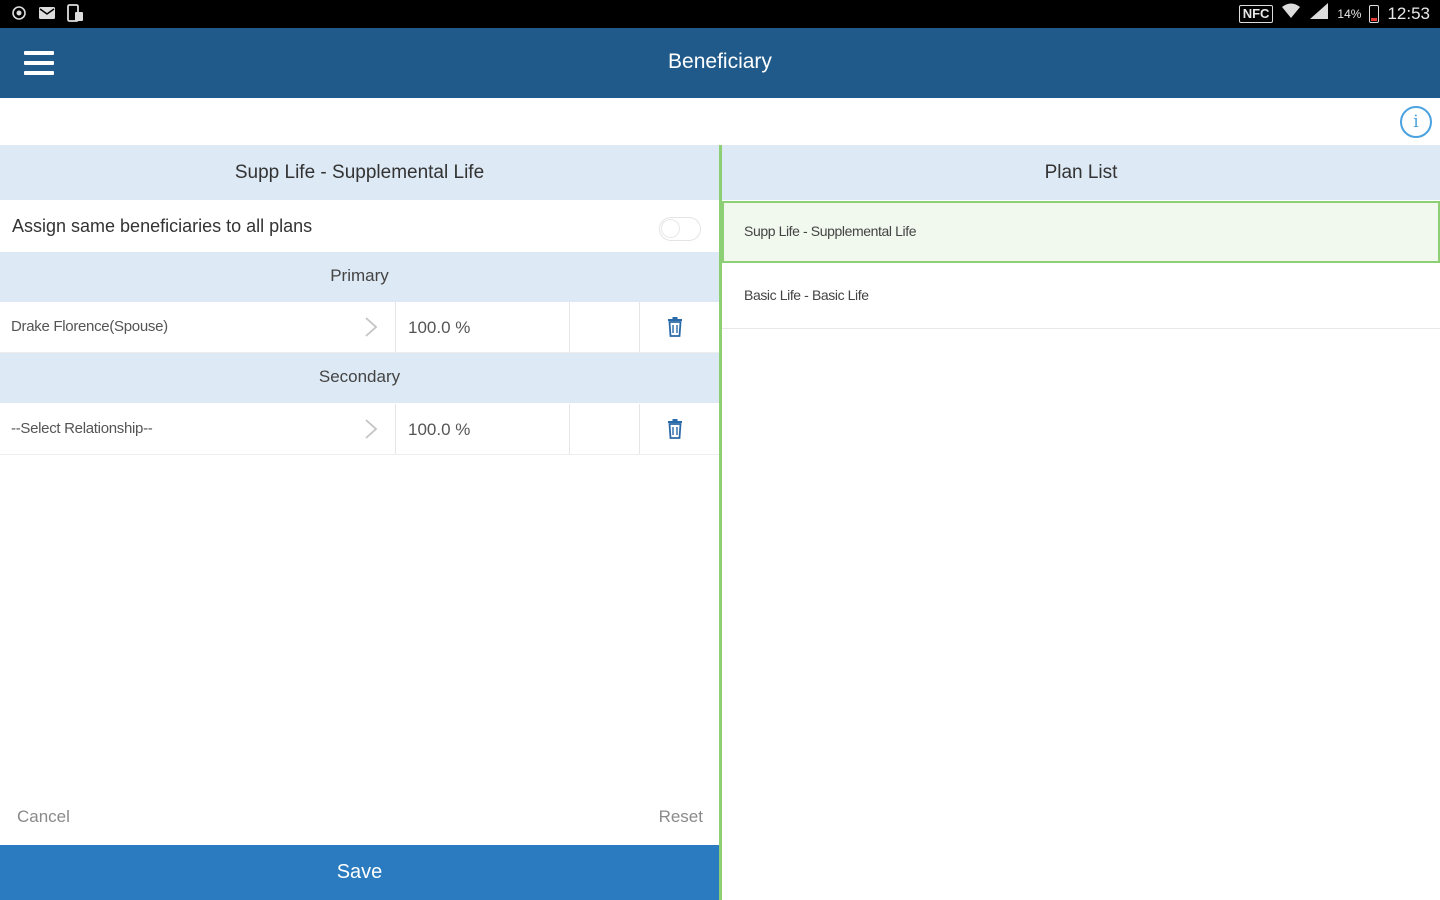  I want to click on wifi-icon, so click(1291, 13).